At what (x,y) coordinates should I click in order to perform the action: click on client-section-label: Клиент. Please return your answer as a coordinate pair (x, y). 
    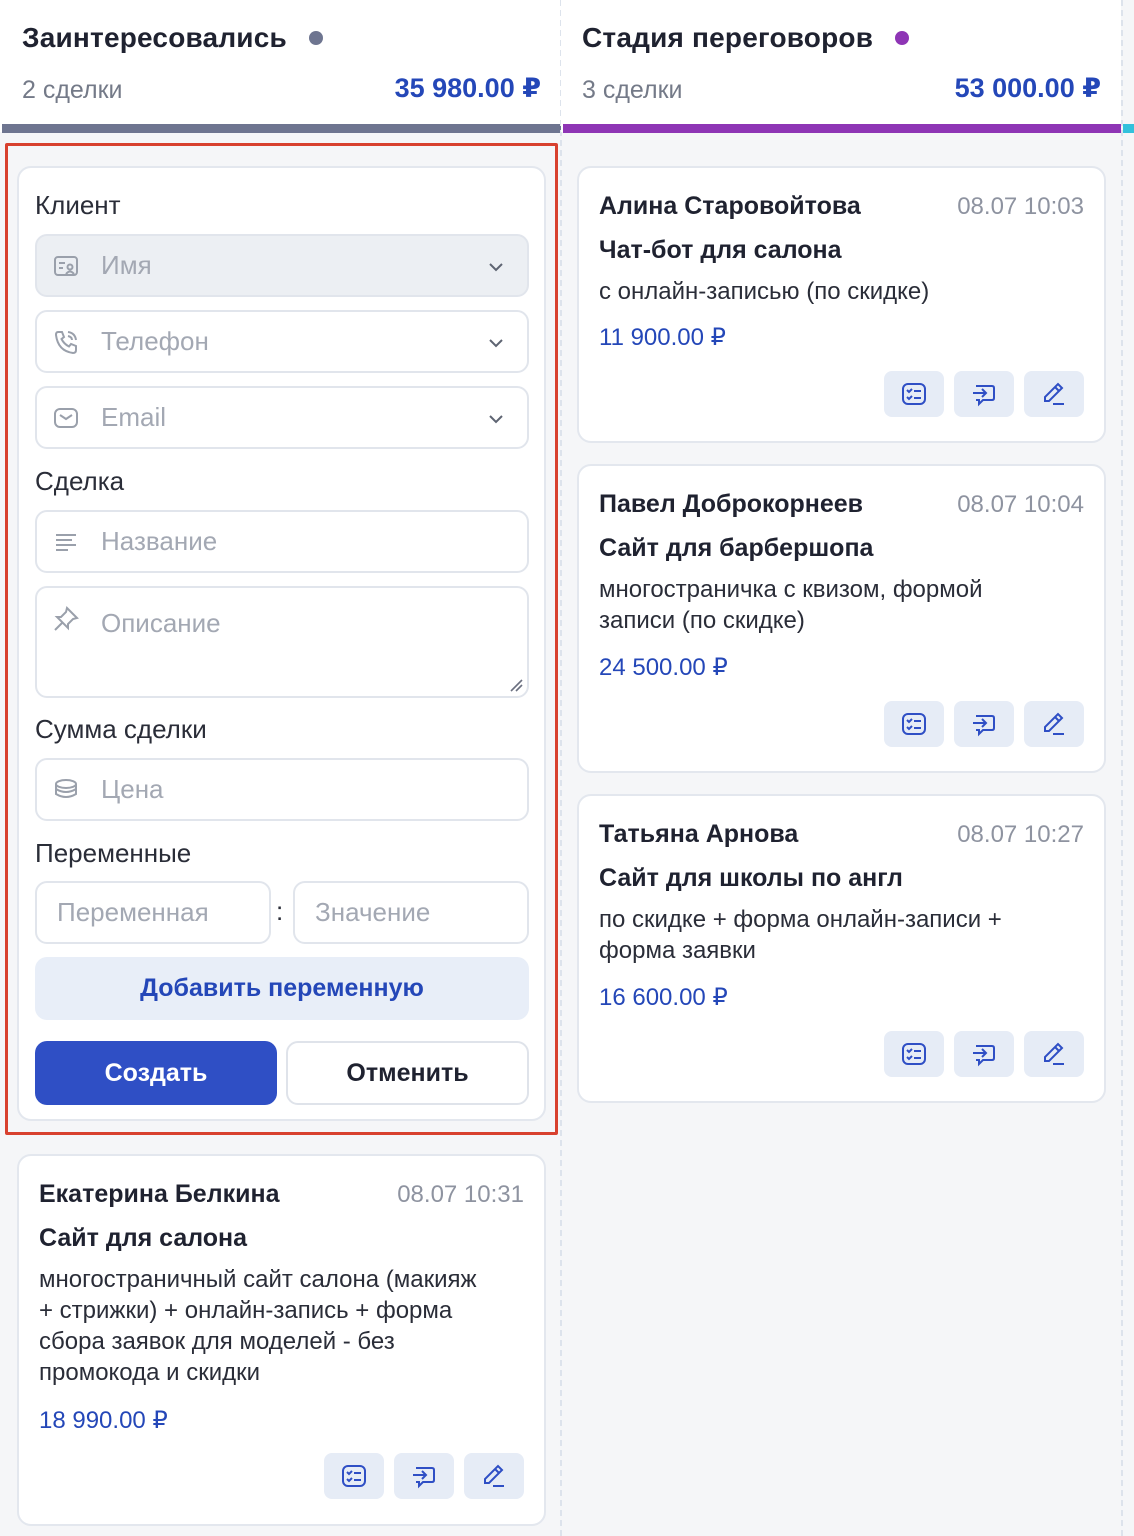
    Looking at the image, I should click on (78, 205).